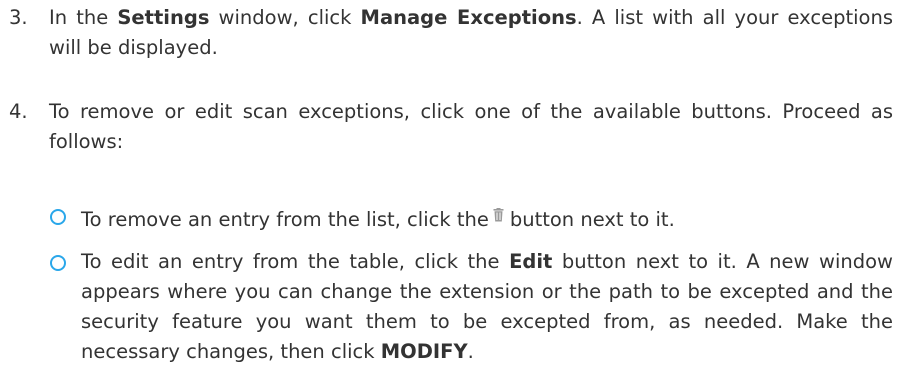 This screenshot has width=905, height=373. Describe the element at coordinates (498, 216) in the screenshot. I see `trash-icon` at that location.